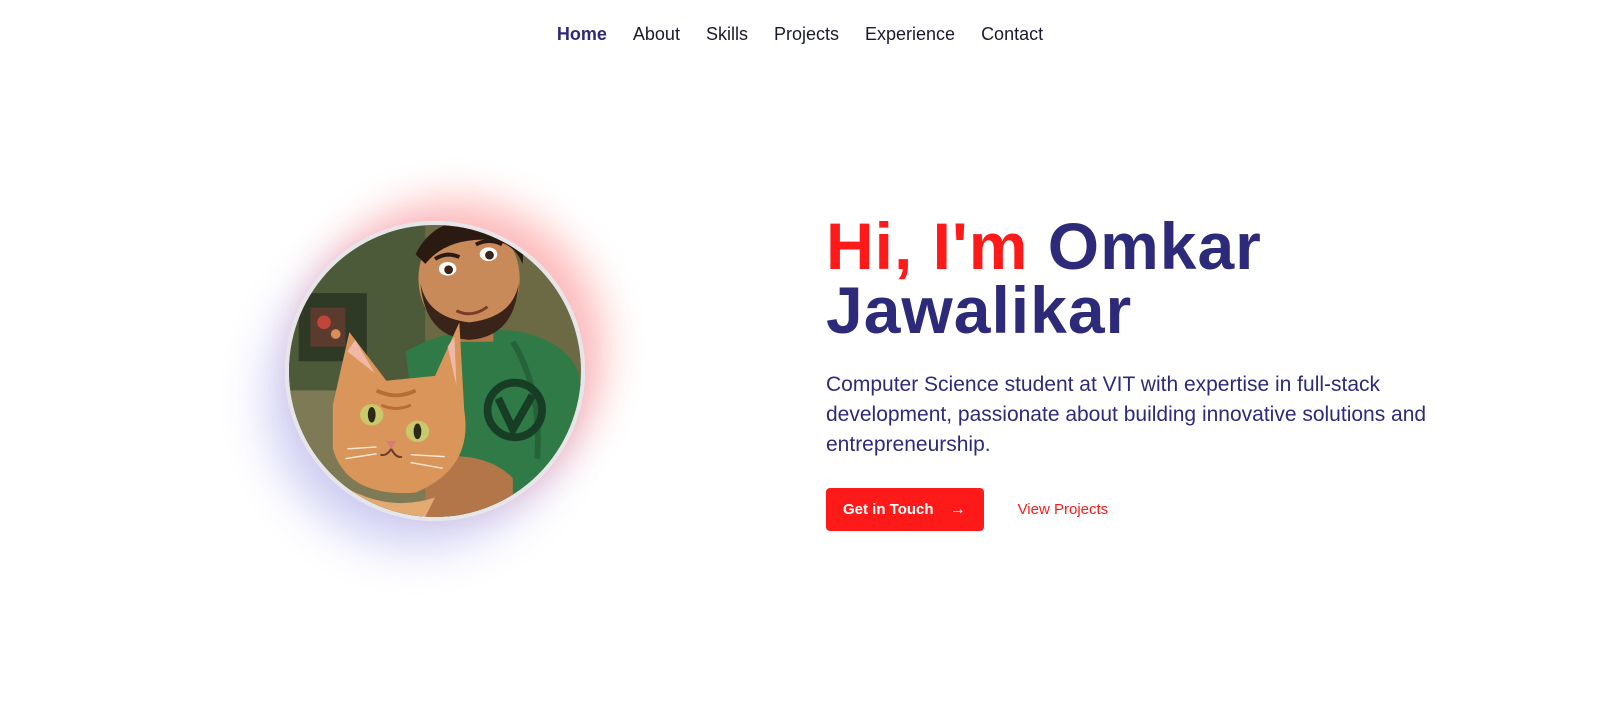  What do you see at coordinates (910, 34) in the screenshot?
I see `nav-link-experience: Experience` at bounding box center [910, 34].